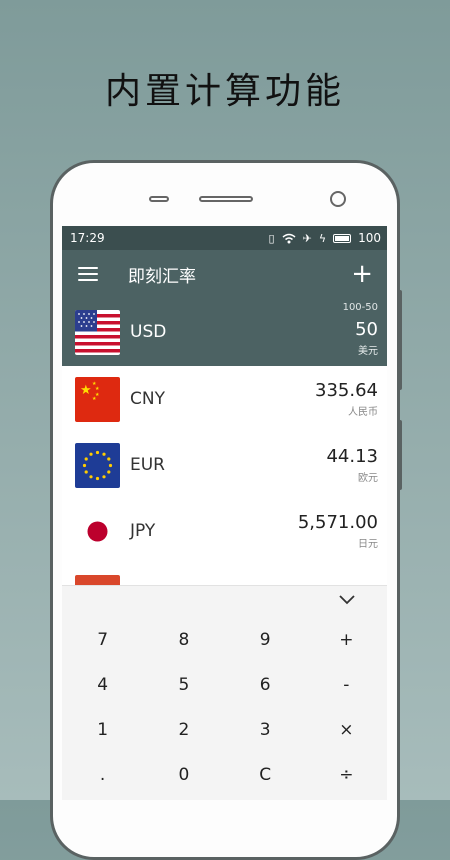 The height and width of the screenshot is (860, 450). I want to click on eu-flag-icon, so click(97, 465).